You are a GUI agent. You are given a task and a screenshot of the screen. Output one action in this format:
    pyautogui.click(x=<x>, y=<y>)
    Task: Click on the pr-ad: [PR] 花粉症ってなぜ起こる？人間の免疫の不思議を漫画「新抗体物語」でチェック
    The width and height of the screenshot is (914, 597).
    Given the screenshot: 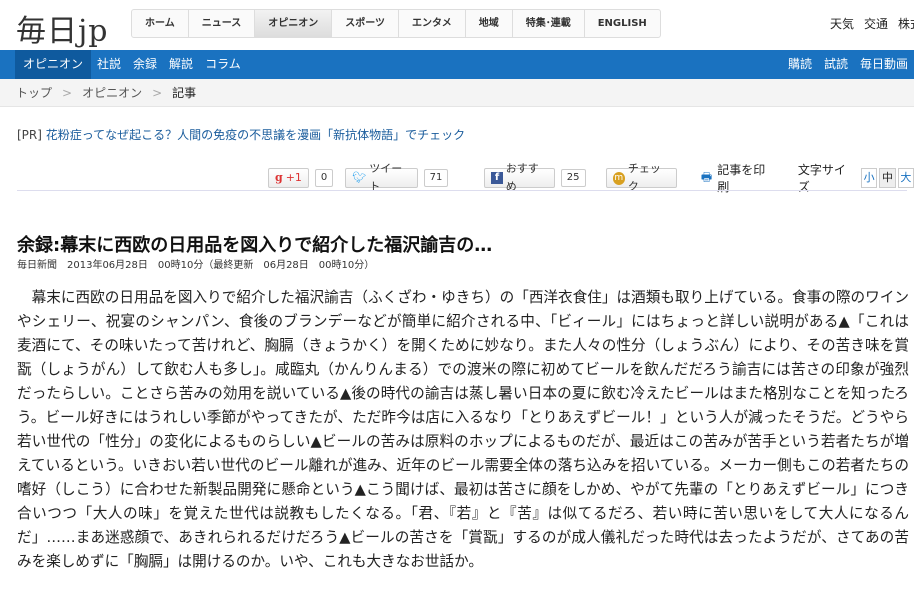 What is the action you would take?
    pyautogui.click(x=241, y=134)
    